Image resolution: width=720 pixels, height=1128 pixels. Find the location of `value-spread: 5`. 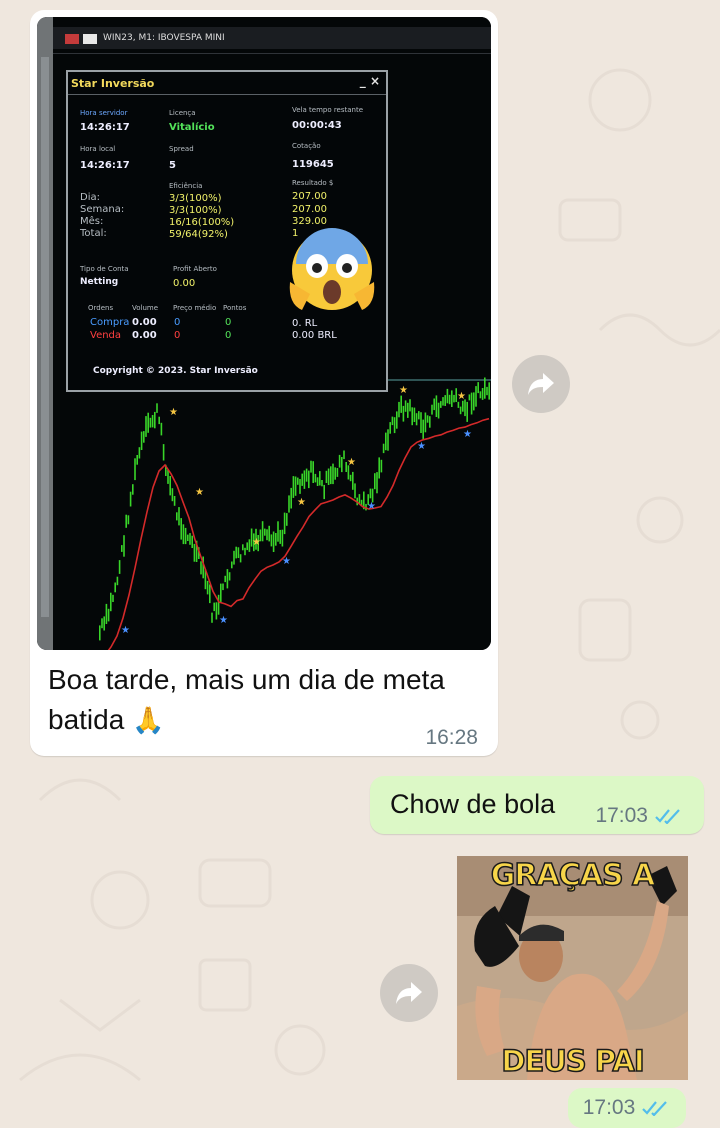

value-spread: 5 is located at coordinates (172, 165).